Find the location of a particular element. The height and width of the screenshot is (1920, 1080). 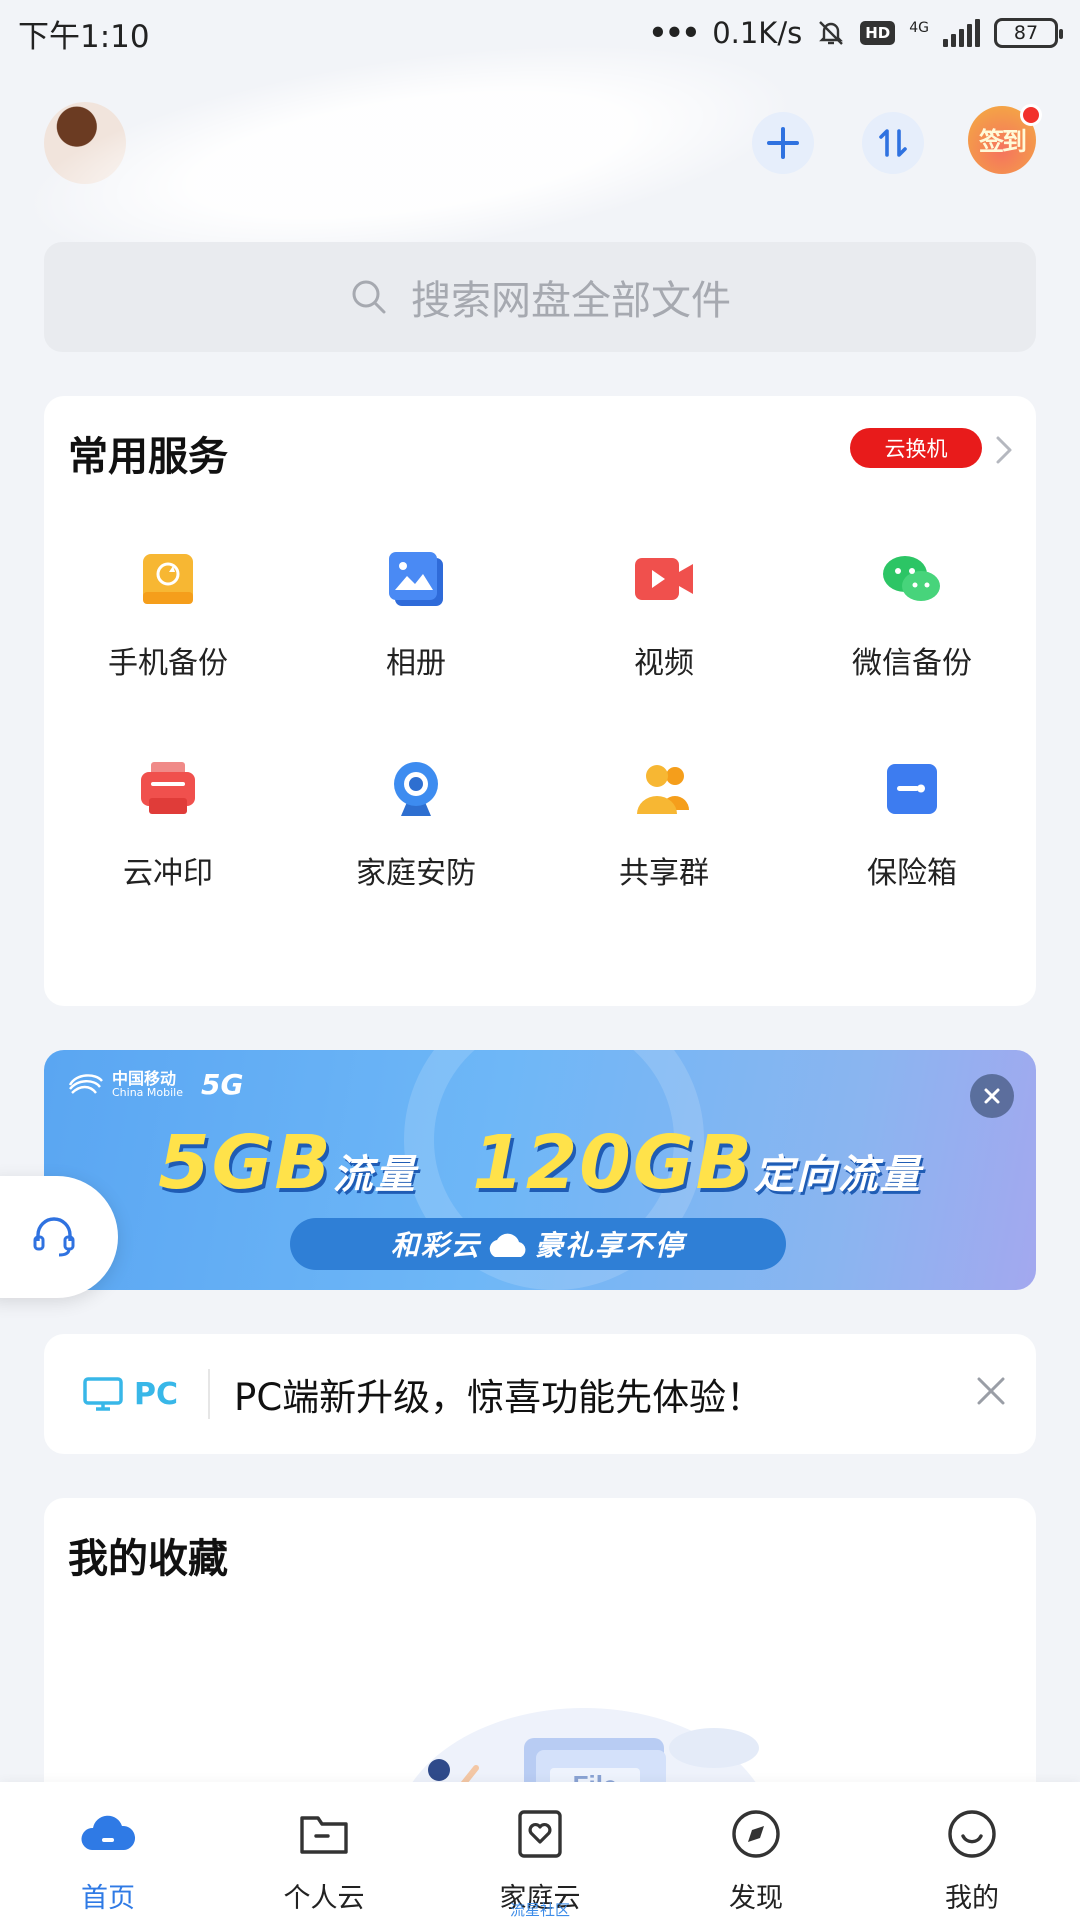

service-cloud-print: 云冲印 is located at coordinates (168, 861).